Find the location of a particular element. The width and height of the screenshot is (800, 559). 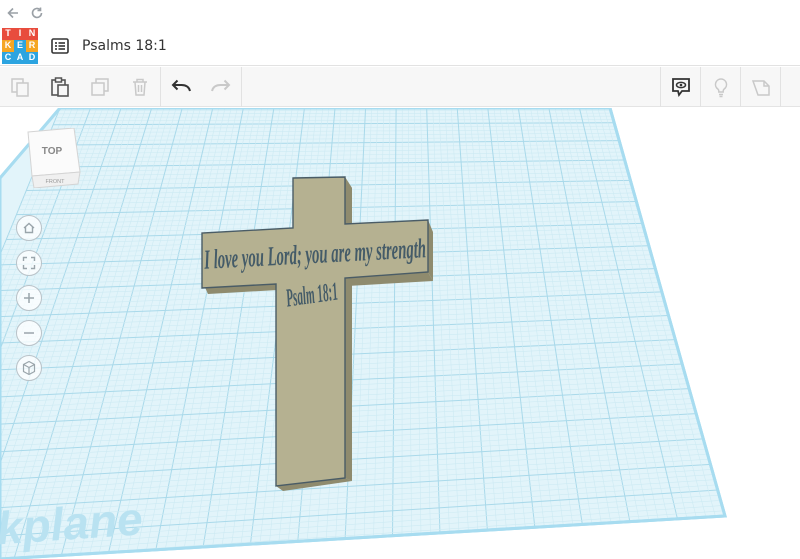

zoom-in-button is located at coordinates (29, 298).